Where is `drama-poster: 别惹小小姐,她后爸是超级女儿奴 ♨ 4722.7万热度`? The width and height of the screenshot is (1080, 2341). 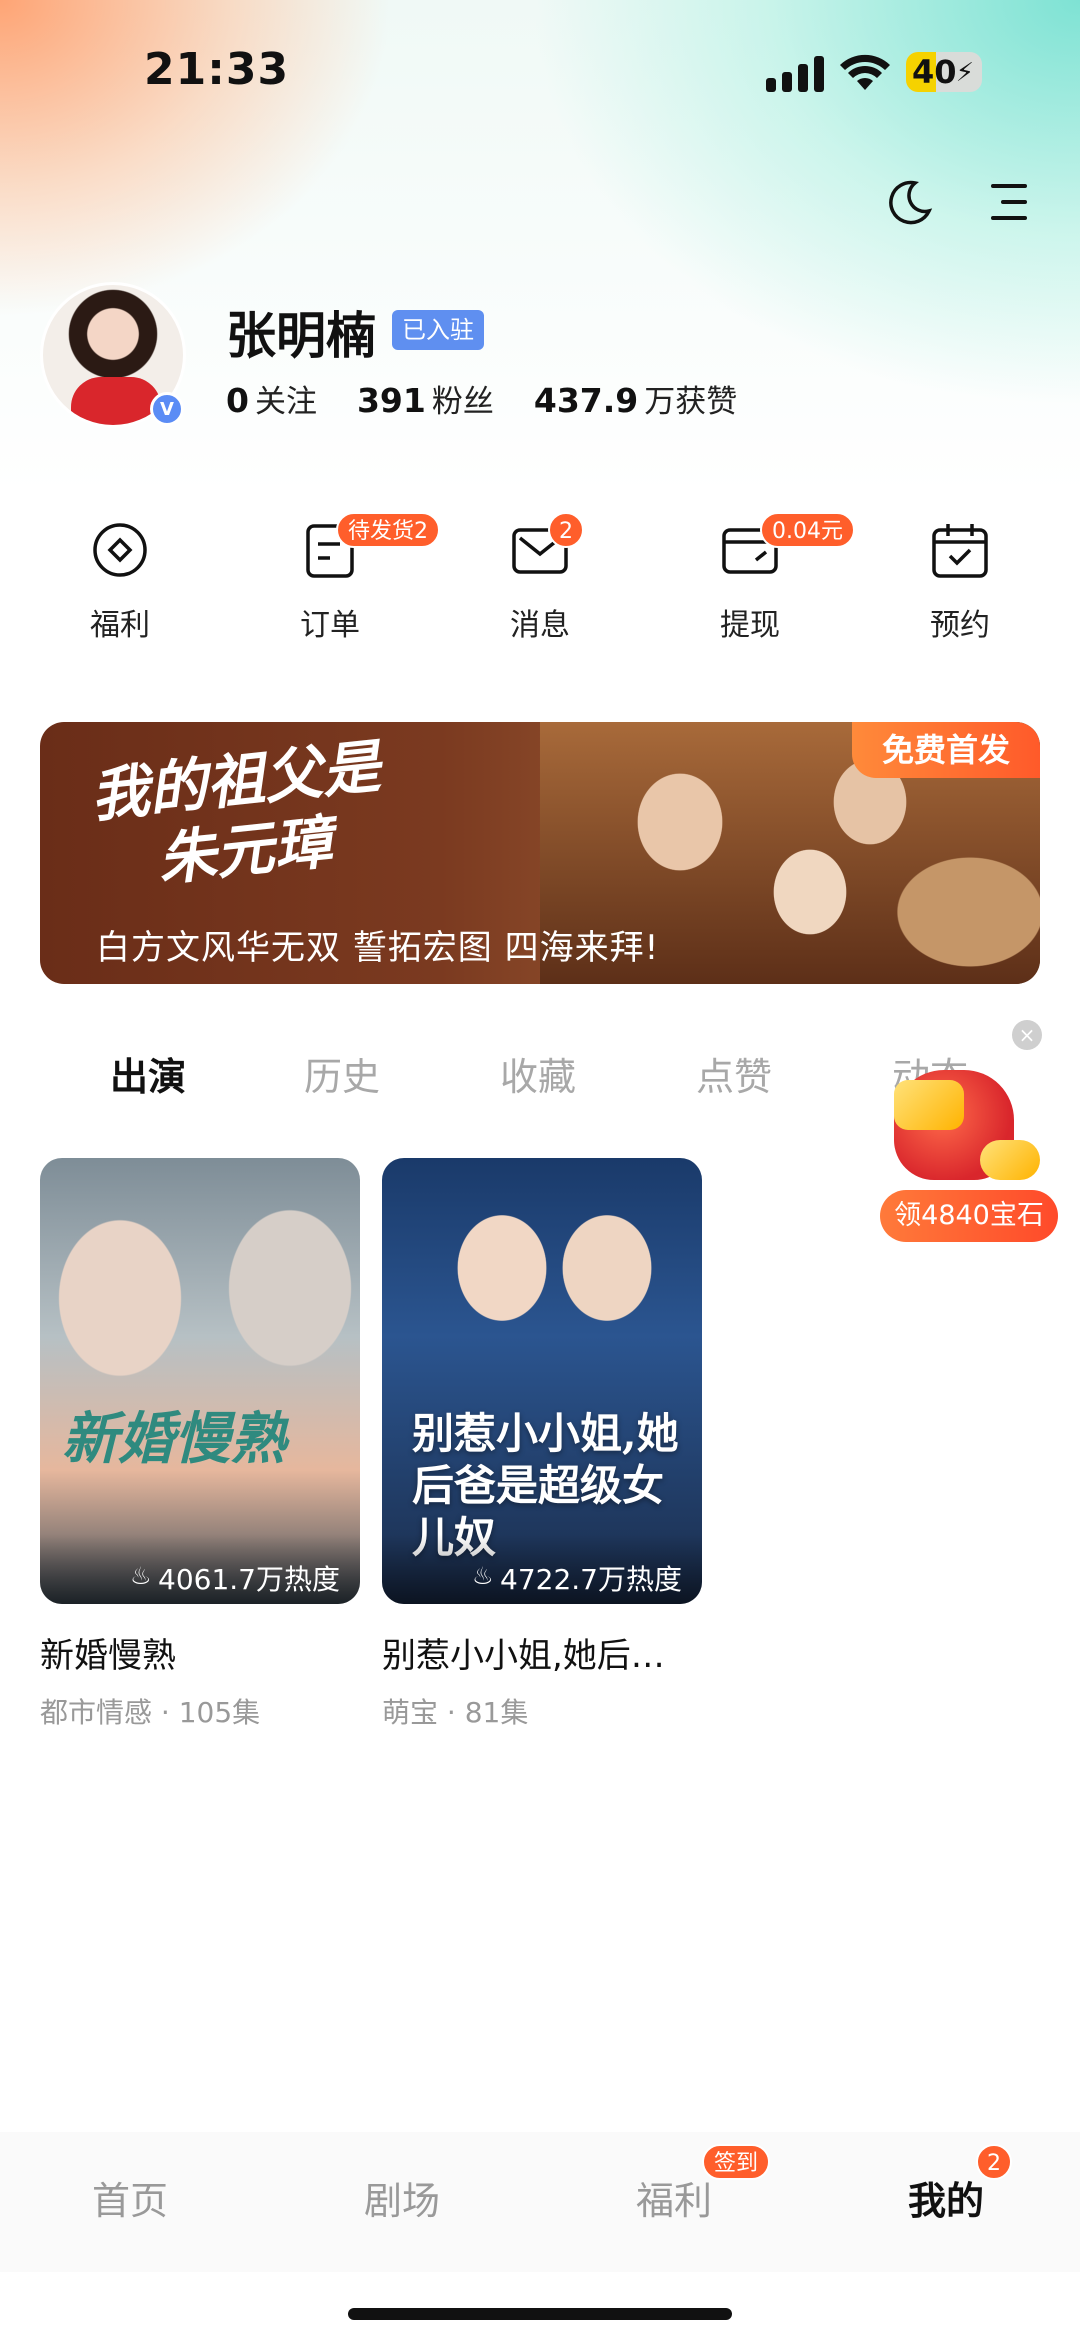
drama-poster: 别惹小小姐,她后爸是超级女儿奴 ♨ 4722.7万热度 is located at coordinates (542, 1381).